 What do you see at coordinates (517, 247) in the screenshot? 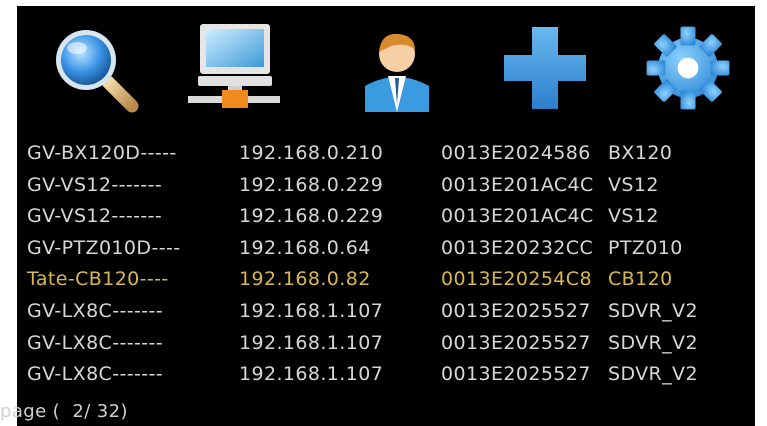
I see `device-mac: 0013E20232CC` at bounding box center [517, 247].